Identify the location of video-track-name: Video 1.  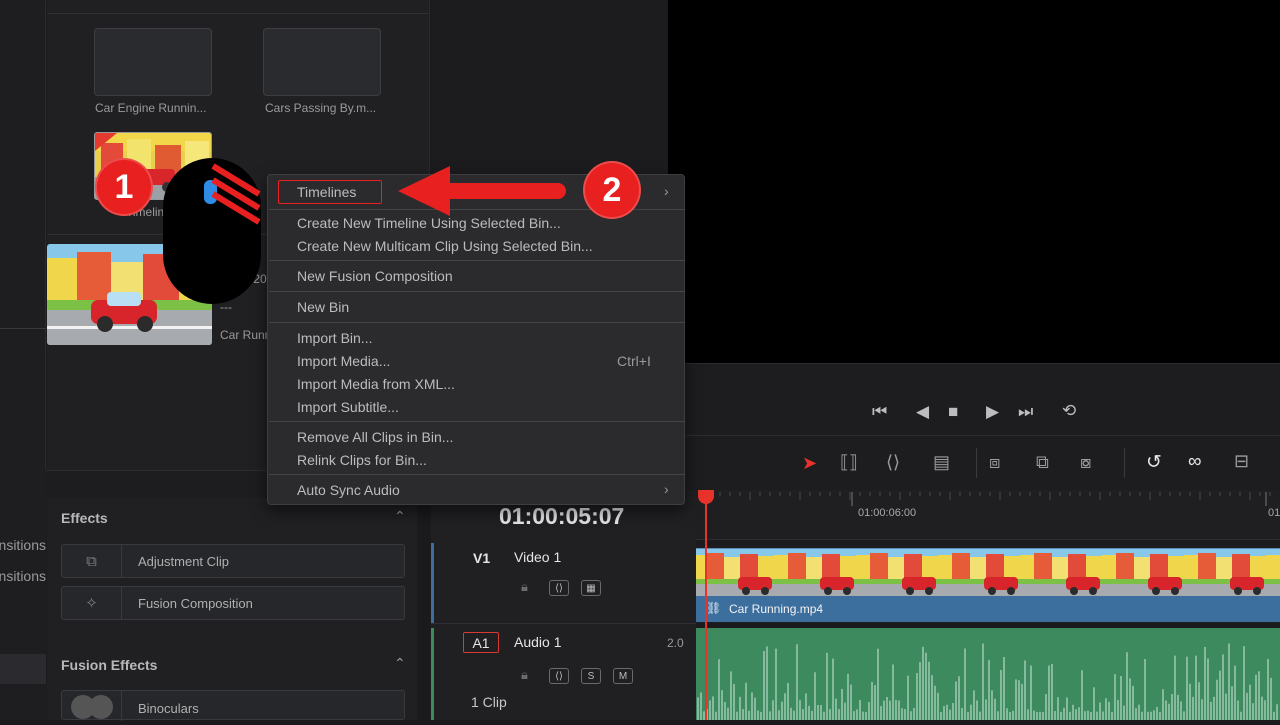
(537, 557).